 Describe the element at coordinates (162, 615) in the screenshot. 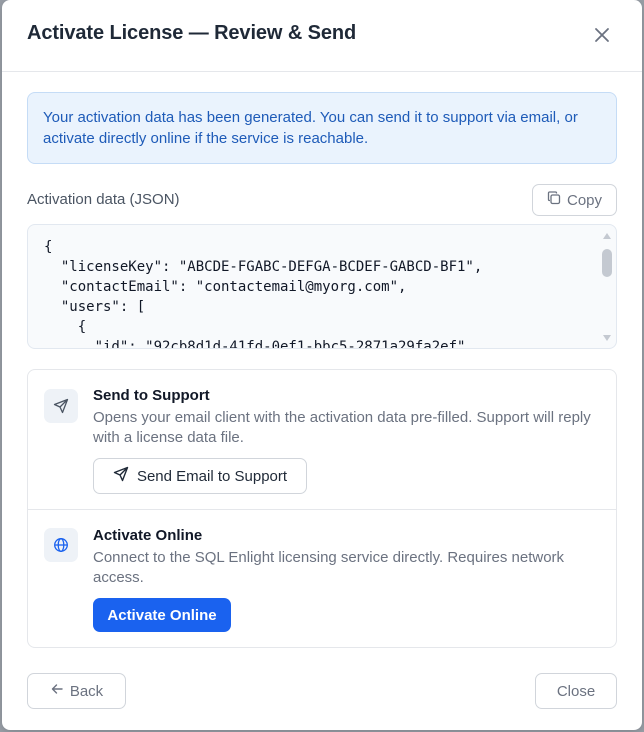

I see `activate-online-button: Activate Online` at that location.